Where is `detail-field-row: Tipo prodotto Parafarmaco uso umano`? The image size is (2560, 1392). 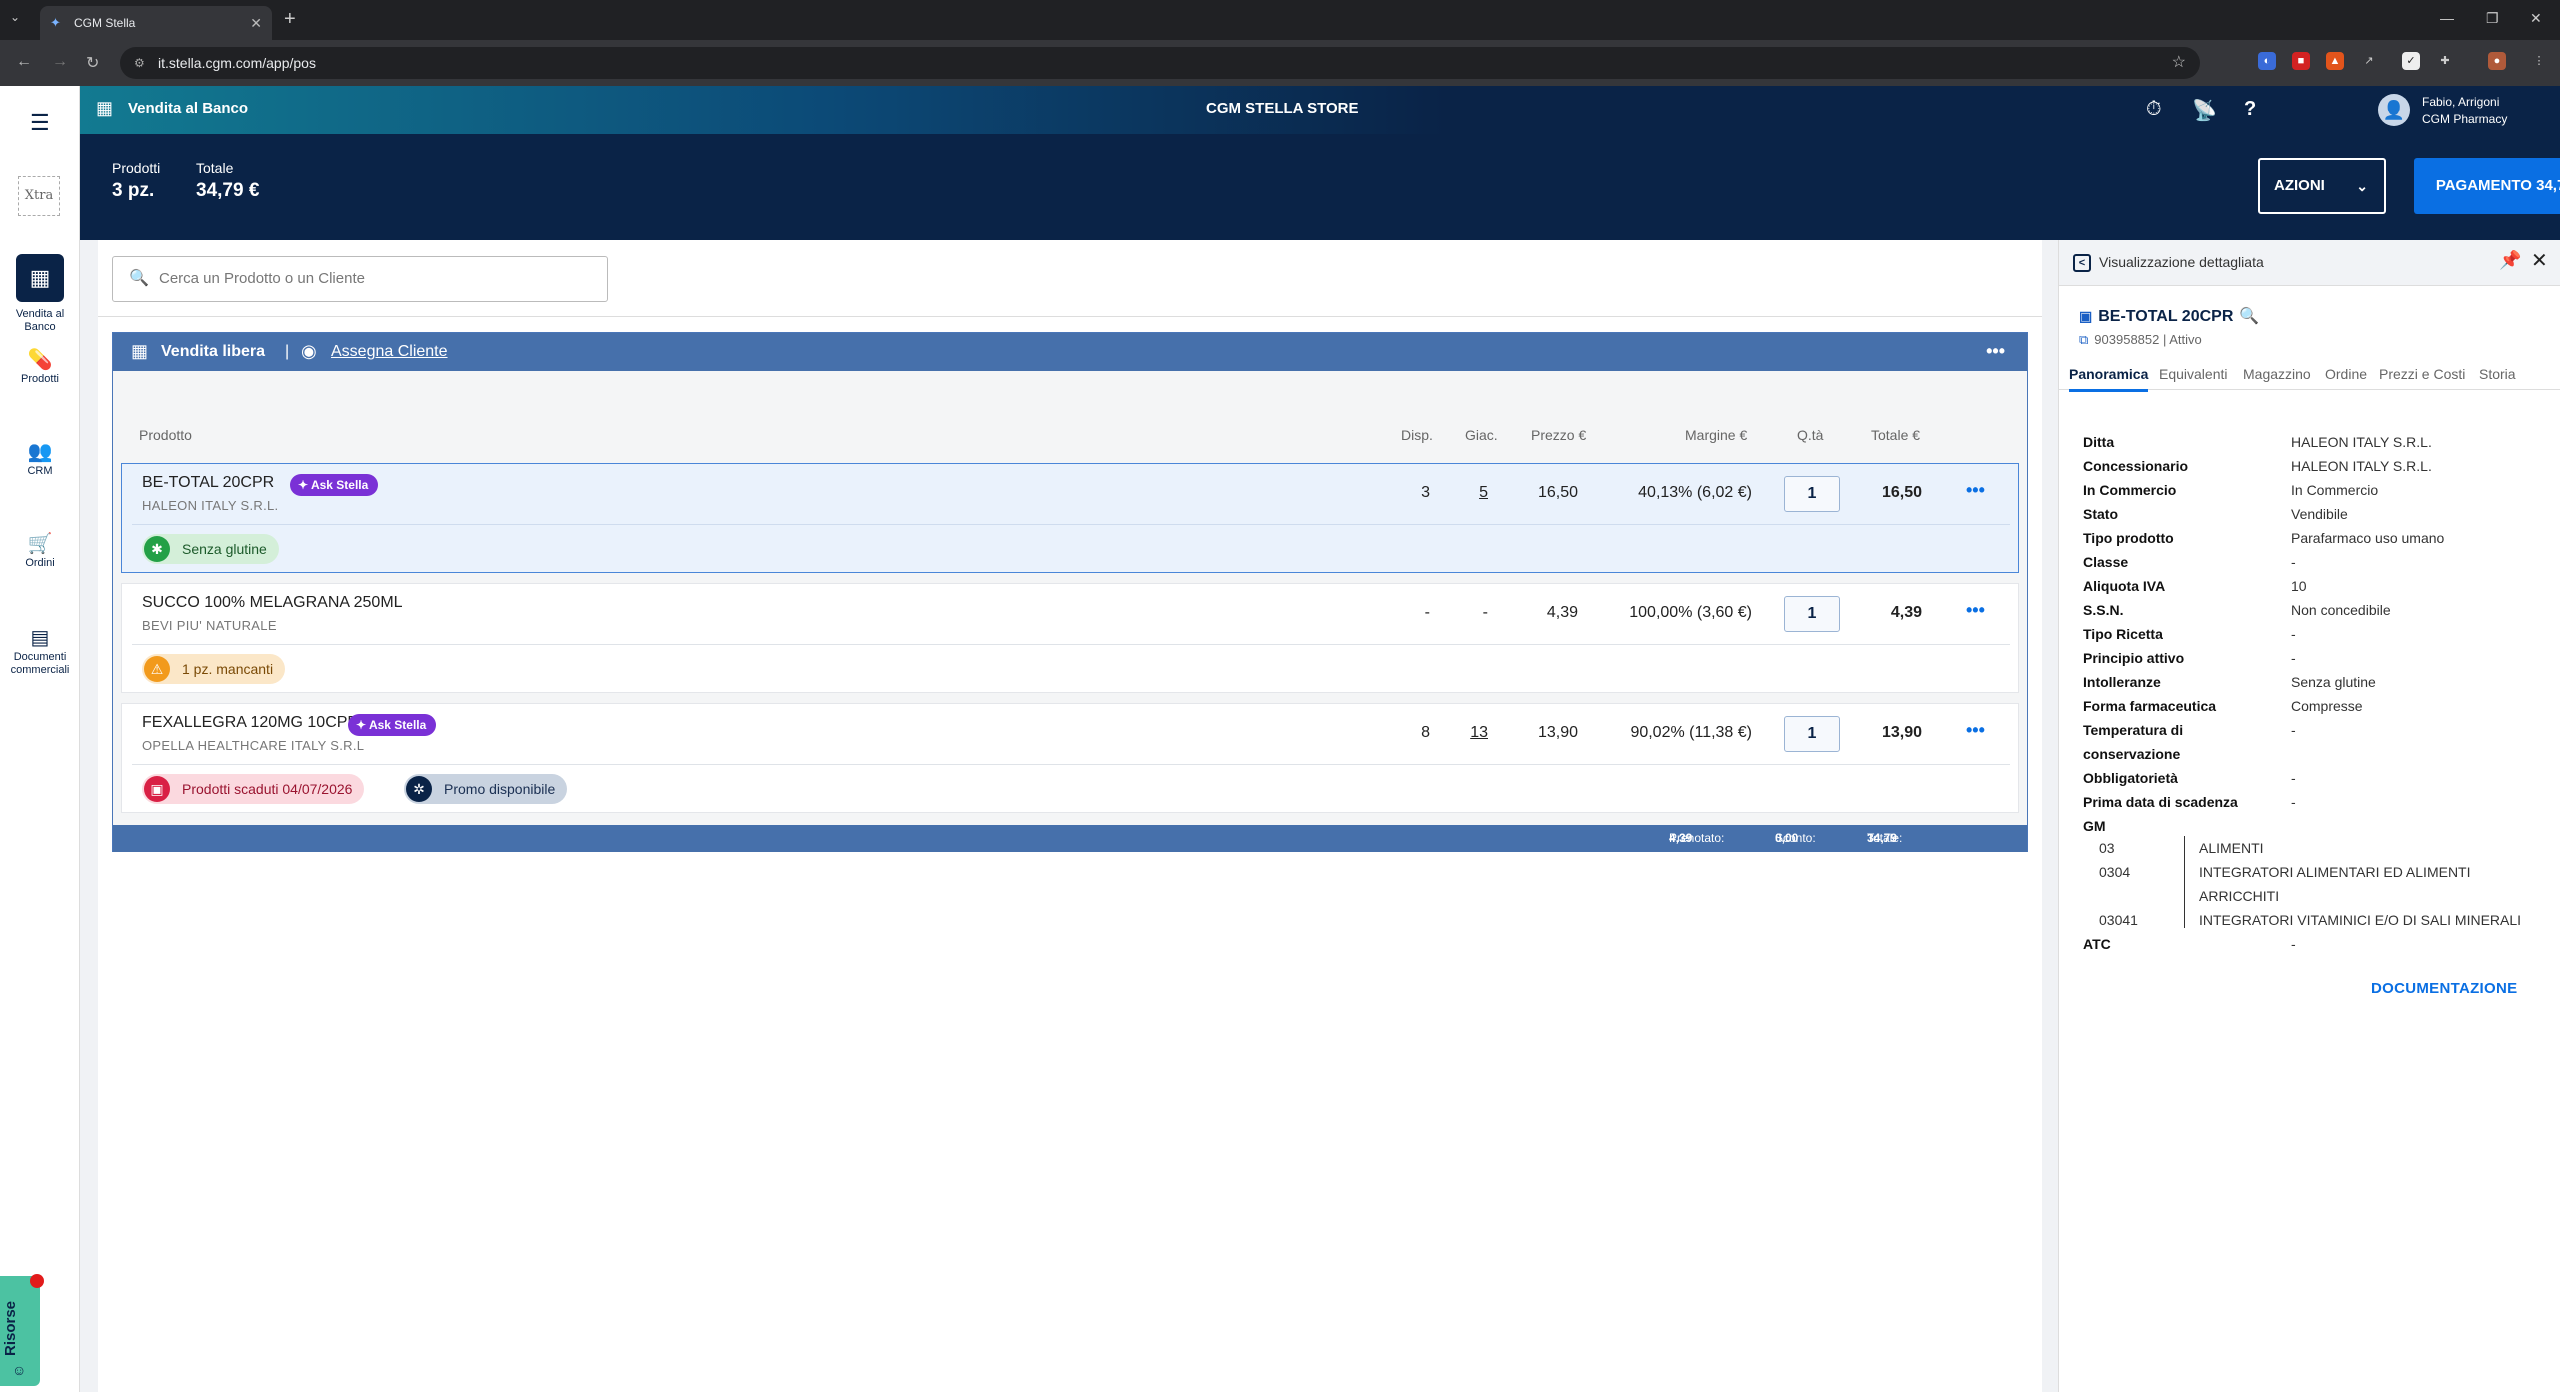 detail-field-row: Tipo prodotto Parafarmaco uso umano is located at coordinates (2313, 538).